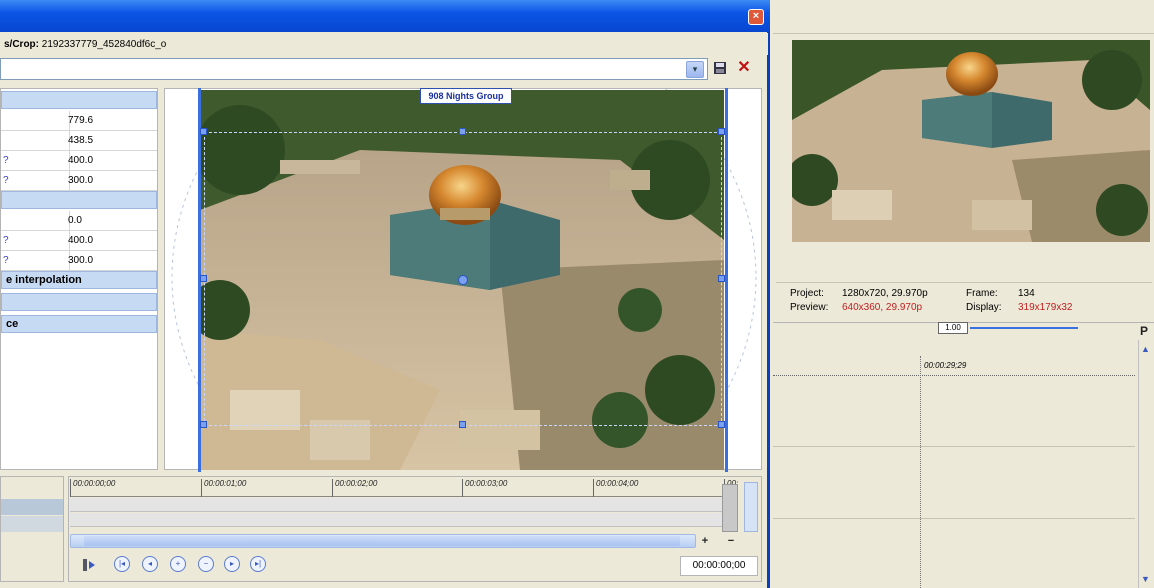 Image resolution: width=1154 pixels, height=588 pixels. Describe the element at coordinates (79, 324) in the screenshot. I see `section-header-source: ce` at that location.